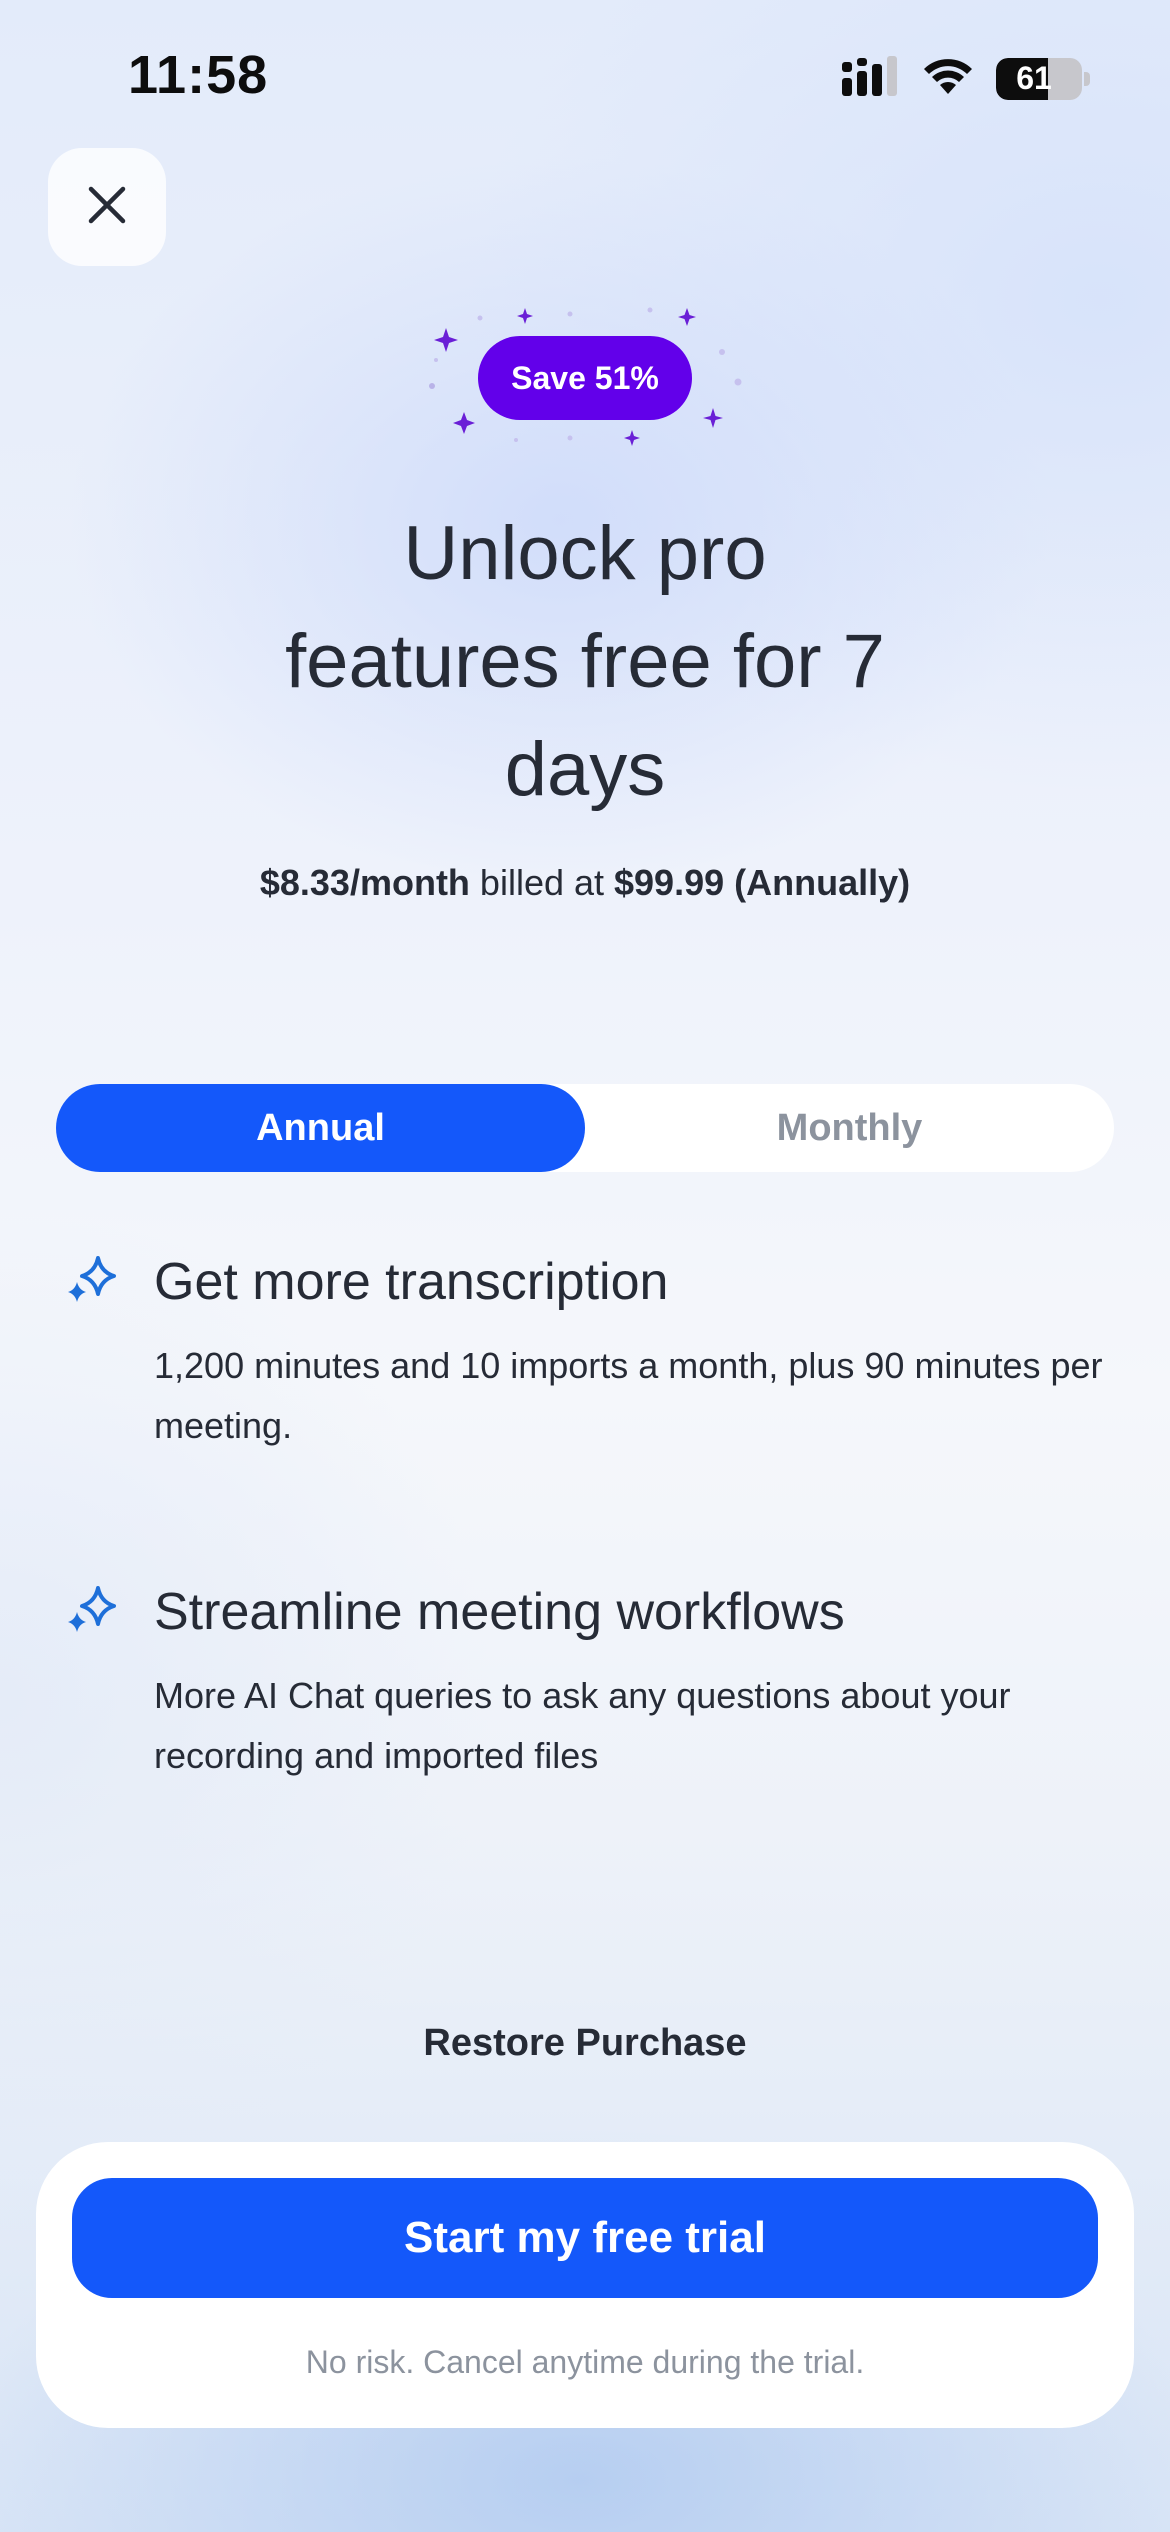 The height and width of the screenshot is (2532, 1170). I want to click on start-free-trial-button: Start my free trial, so click(585, 2238).